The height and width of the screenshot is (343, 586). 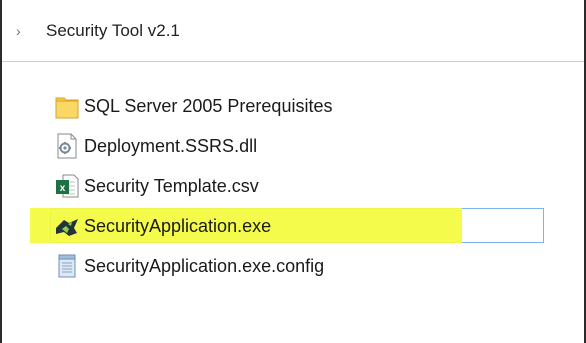 I want to click on chevron-right-icon: ›, so click(x=18, y=31).